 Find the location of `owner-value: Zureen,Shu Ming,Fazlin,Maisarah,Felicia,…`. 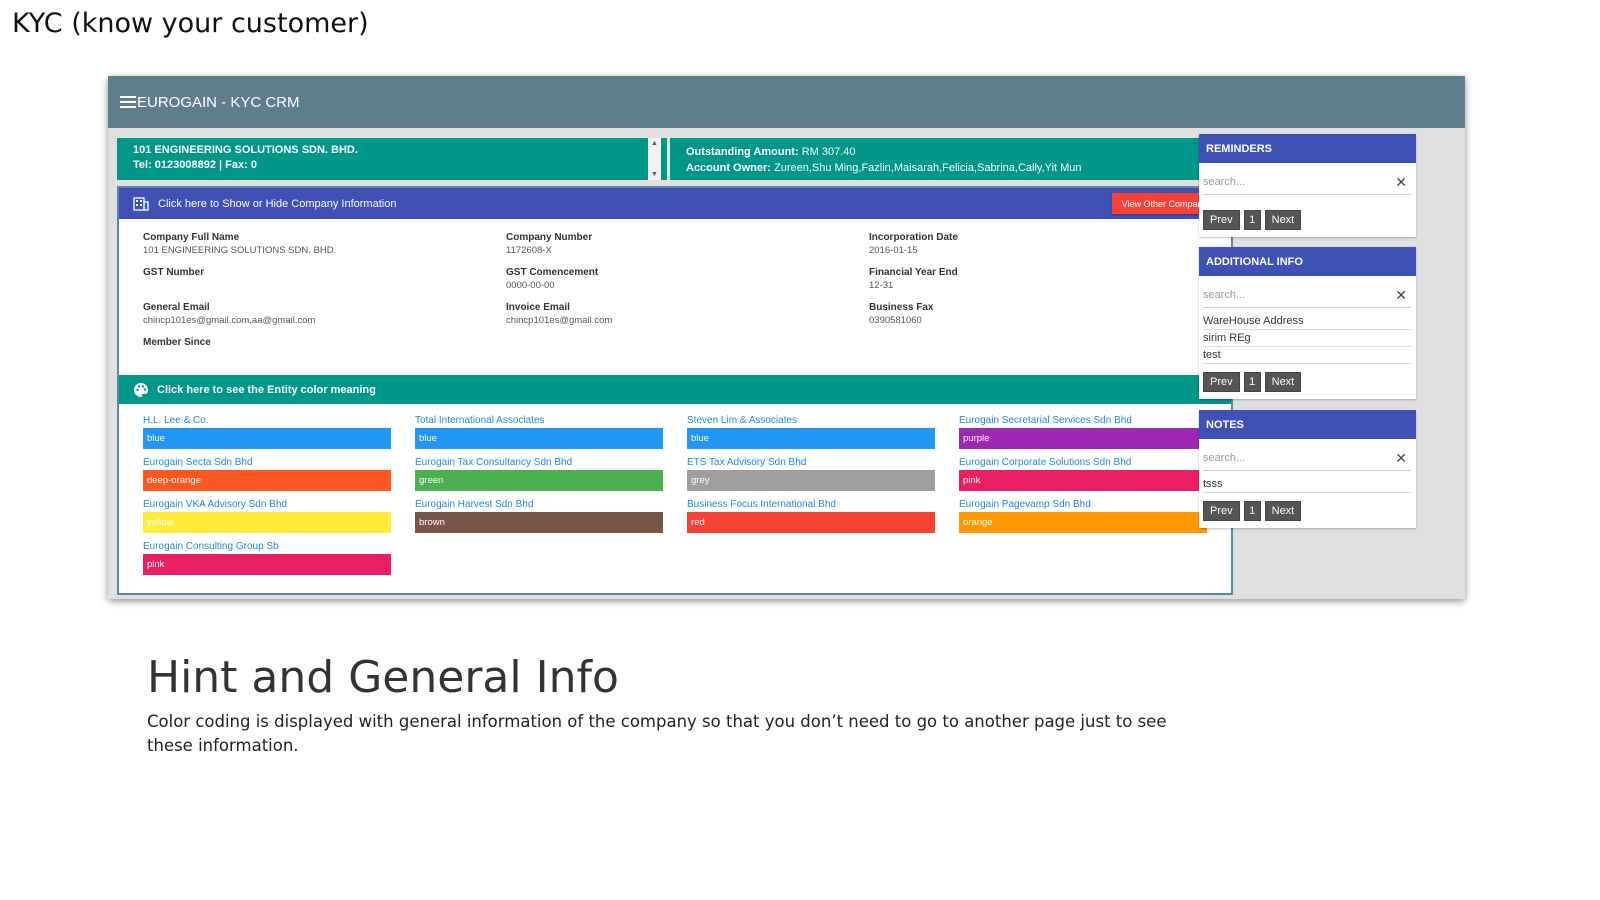

owner-value: Zureen,Shu Ming,Fazlin,Maisarah,Felicia,… is located at coordinates (928, 168).